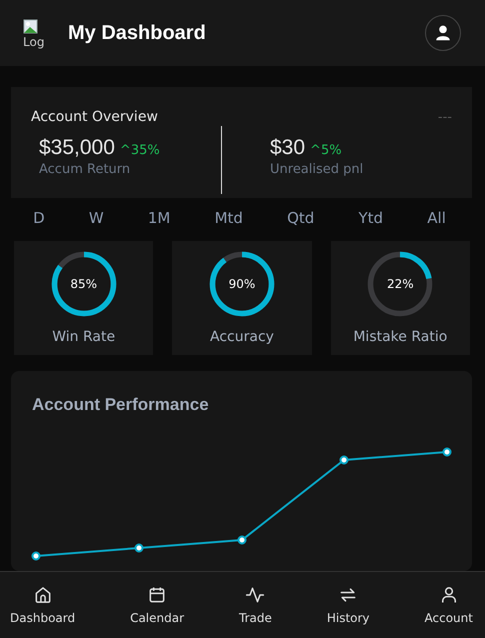 Image resolution: width=485 pixels, height=638 pixels. Describe the element at coordinates (31, 27) in the screenshot. I see `broken-image-icon` at that location.